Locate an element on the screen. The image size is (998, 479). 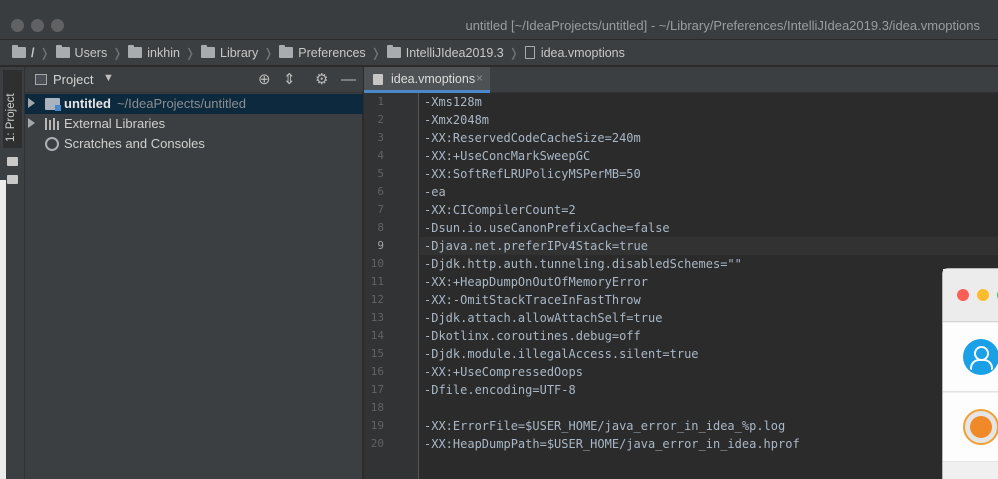
code-line: -Djava.net.preferIPv4Stack=true is located at coordinates (536, 246).